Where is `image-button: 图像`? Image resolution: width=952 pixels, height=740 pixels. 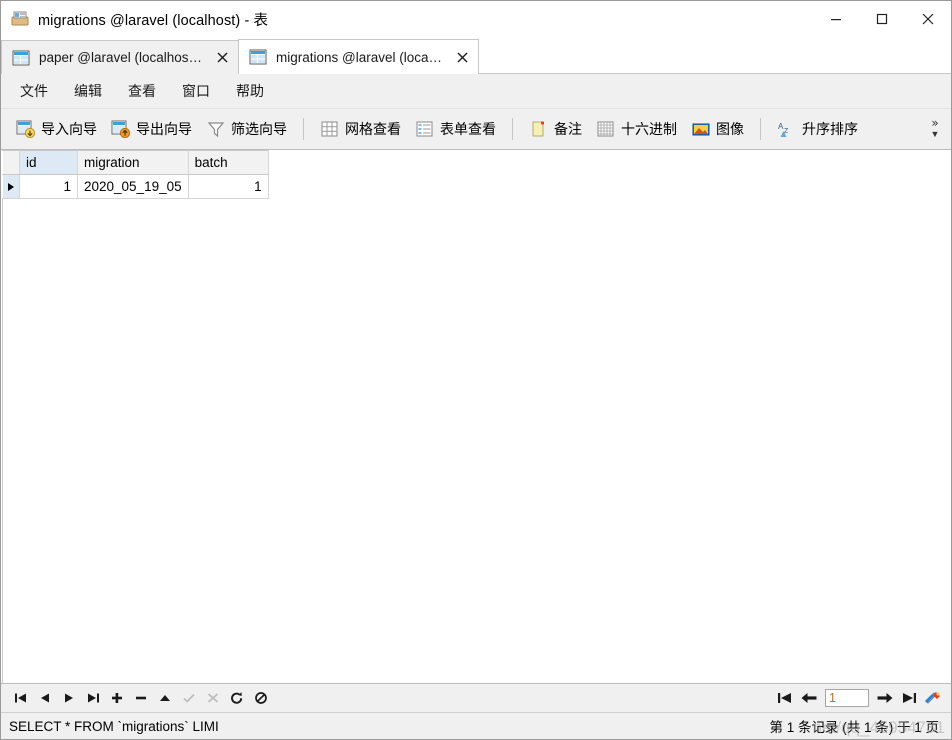 image-button: 图像 is located at coordinates (717, 129).